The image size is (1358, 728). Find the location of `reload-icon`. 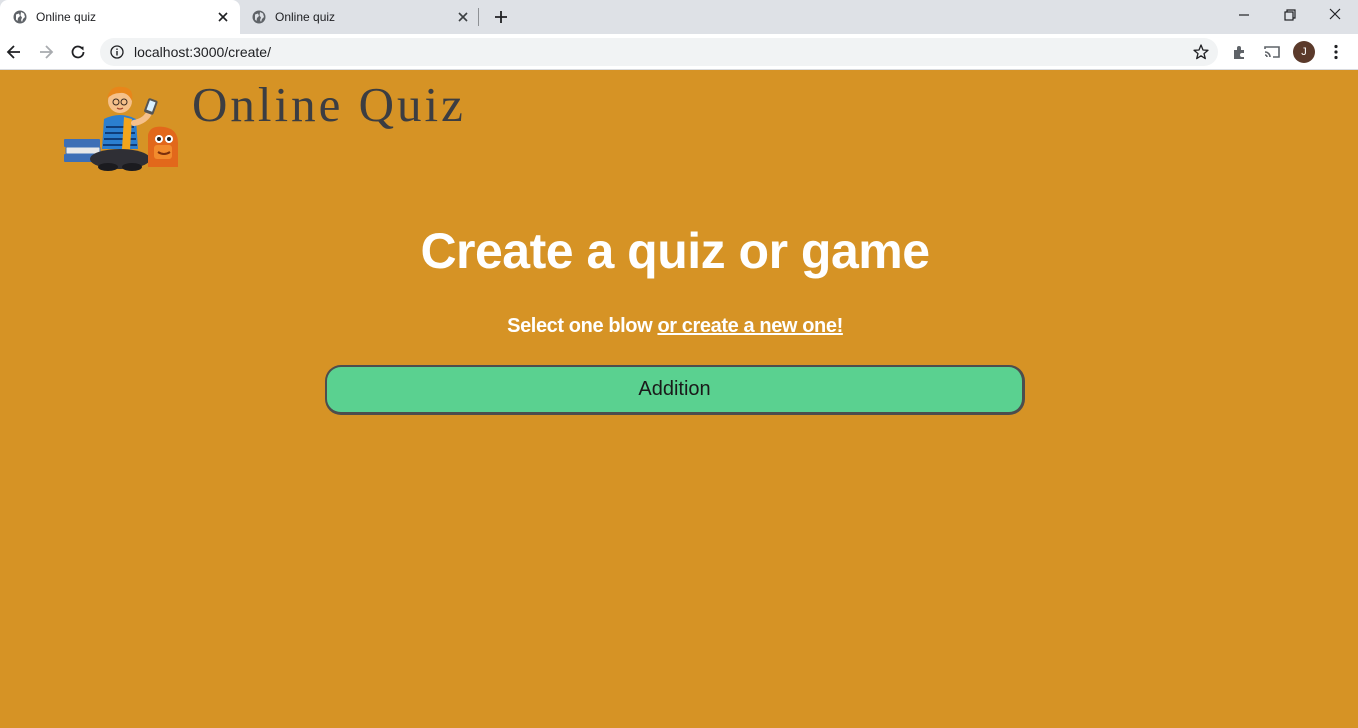

reload-icon is located at coordinates (78, 52).